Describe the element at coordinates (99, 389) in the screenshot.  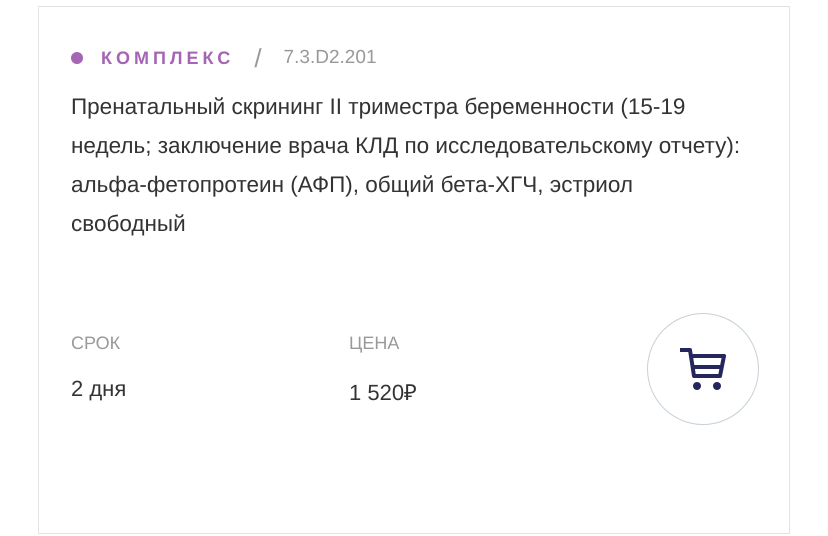
I see `field-value: 2 дня` at that location.